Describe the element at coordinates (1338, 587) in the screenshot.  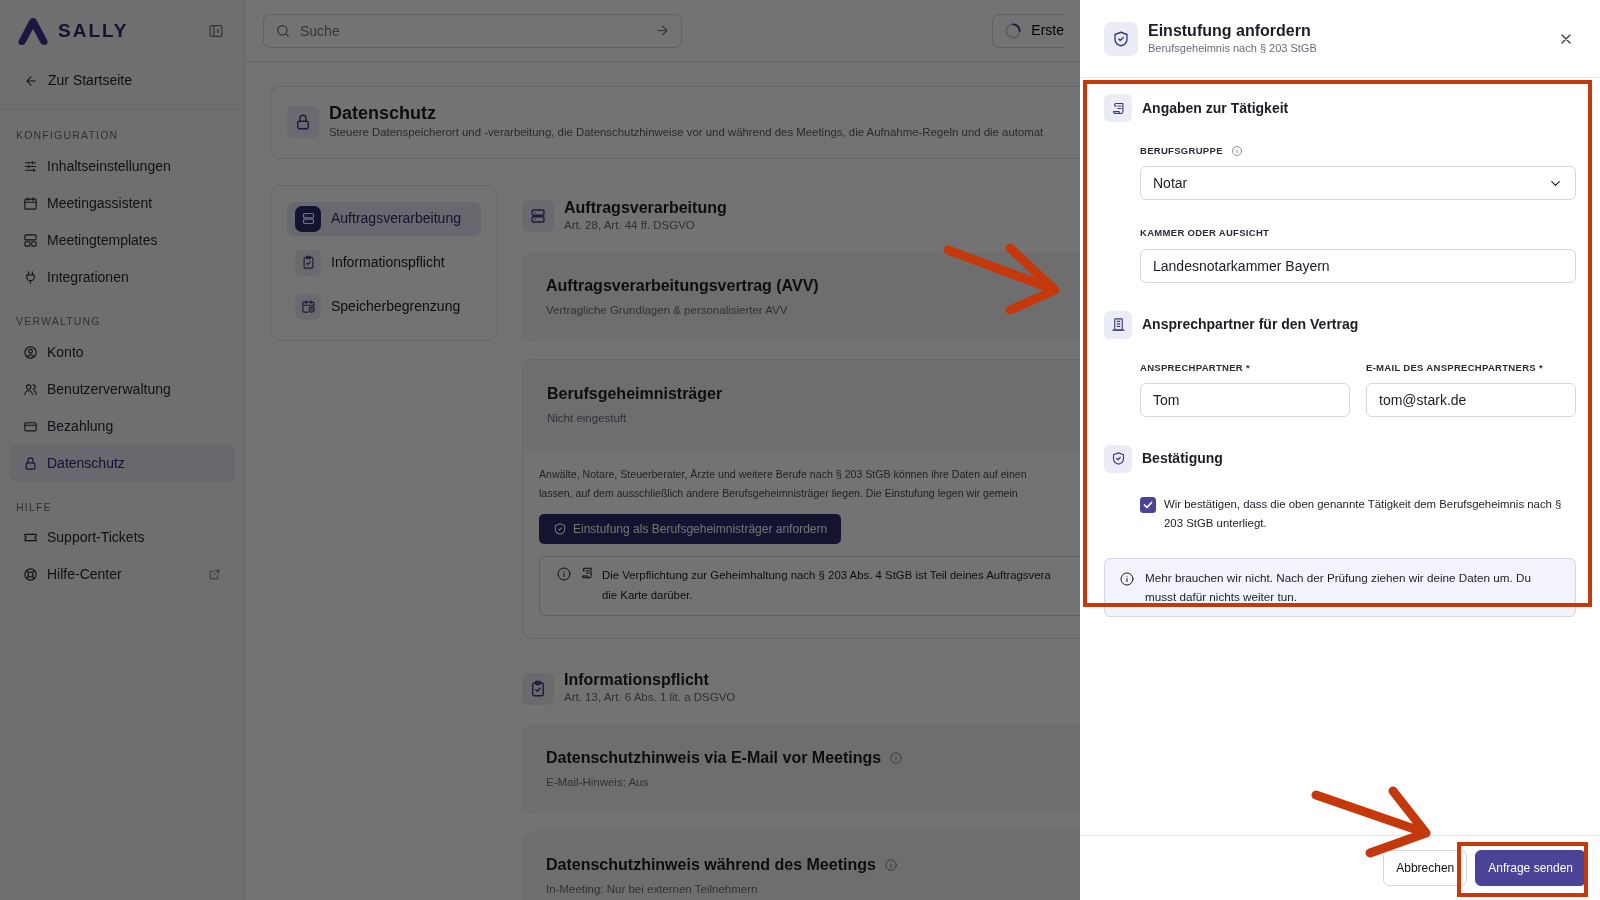
I see `info-text: Mehr brauchen wir nicht. Nach der Prüfung ziehen wir deine Daten um. Du musst dafür nichts weiter tun.` at that location.